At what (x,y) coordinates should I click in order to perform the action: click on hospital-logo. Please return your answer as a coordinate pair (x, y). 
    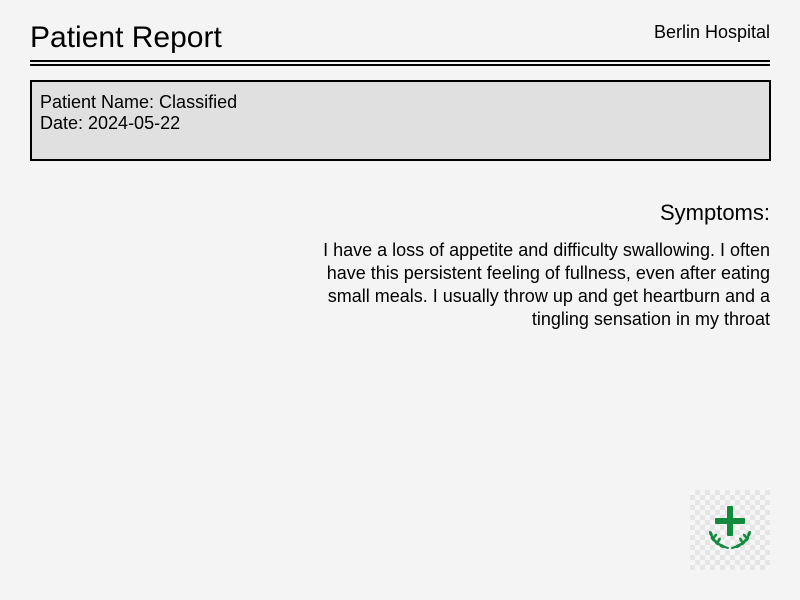
    Looking at the image, I should click on (730, 530).